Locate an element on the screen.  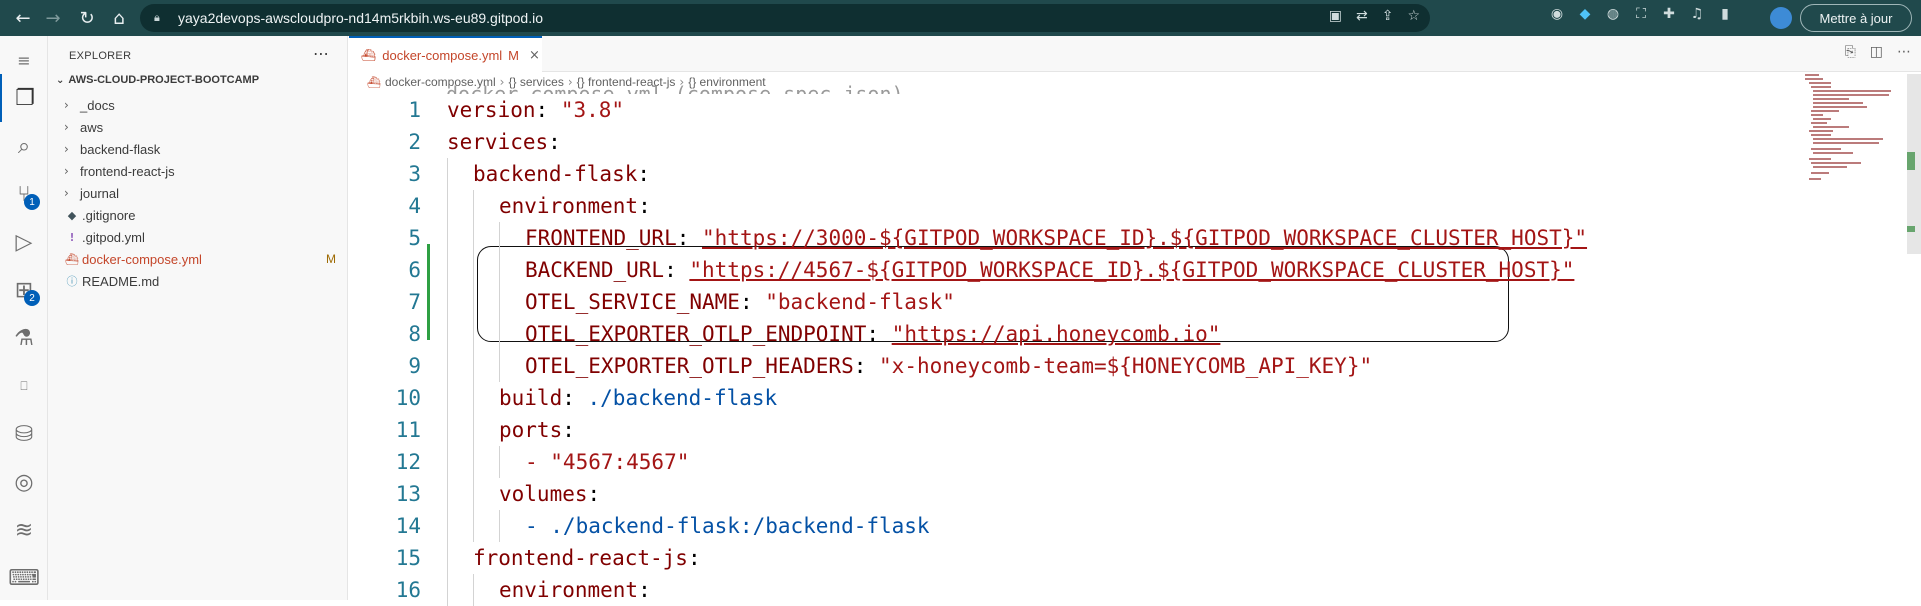
install-app-icon: ▣ is located at coordinates (1335, 16).